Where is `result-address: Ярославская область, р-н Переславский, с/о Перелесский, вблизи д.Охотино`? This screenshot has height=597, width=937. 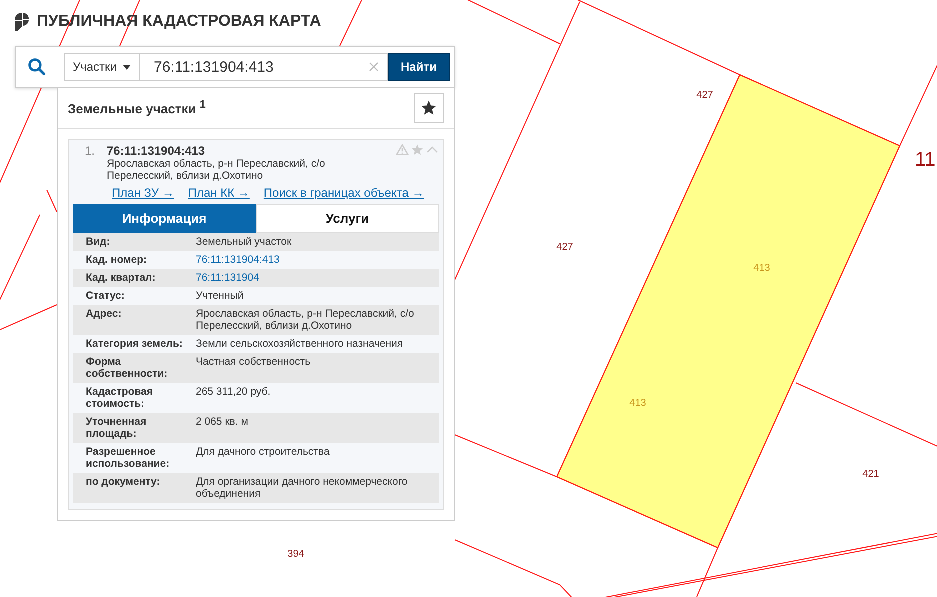 result-address: Ярославская область, р-н Переславский, с/о Перелесский, вблизи д.Охотино is located at coordinates (216, 170).